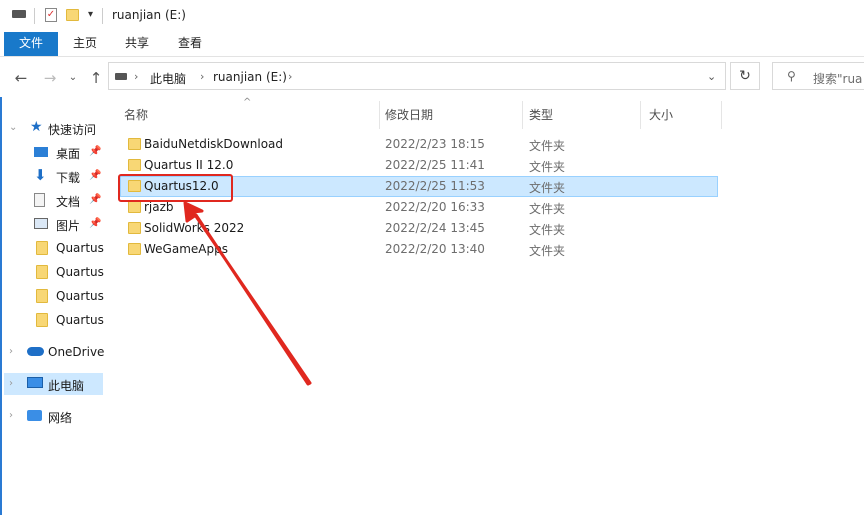 The width and height of the screenshot is (864, 515). I want to click on annotation-arrow, so click(247, 293).